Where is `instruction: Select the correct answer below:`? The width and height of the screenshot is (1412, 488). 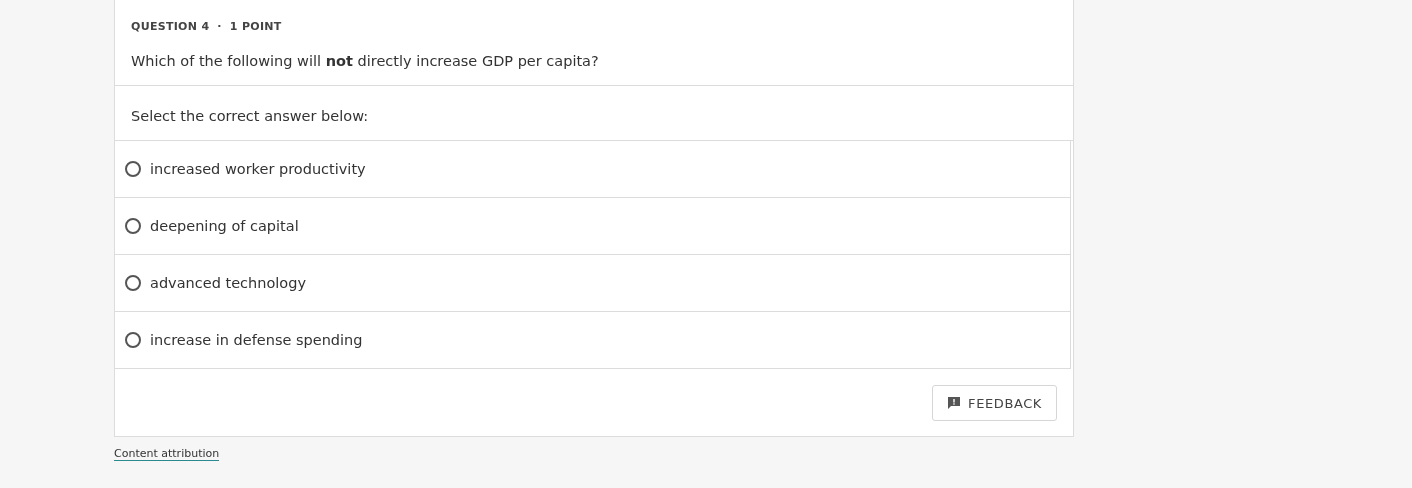
instruction: Select the correct answer below: is located at coordinates (594, 113).